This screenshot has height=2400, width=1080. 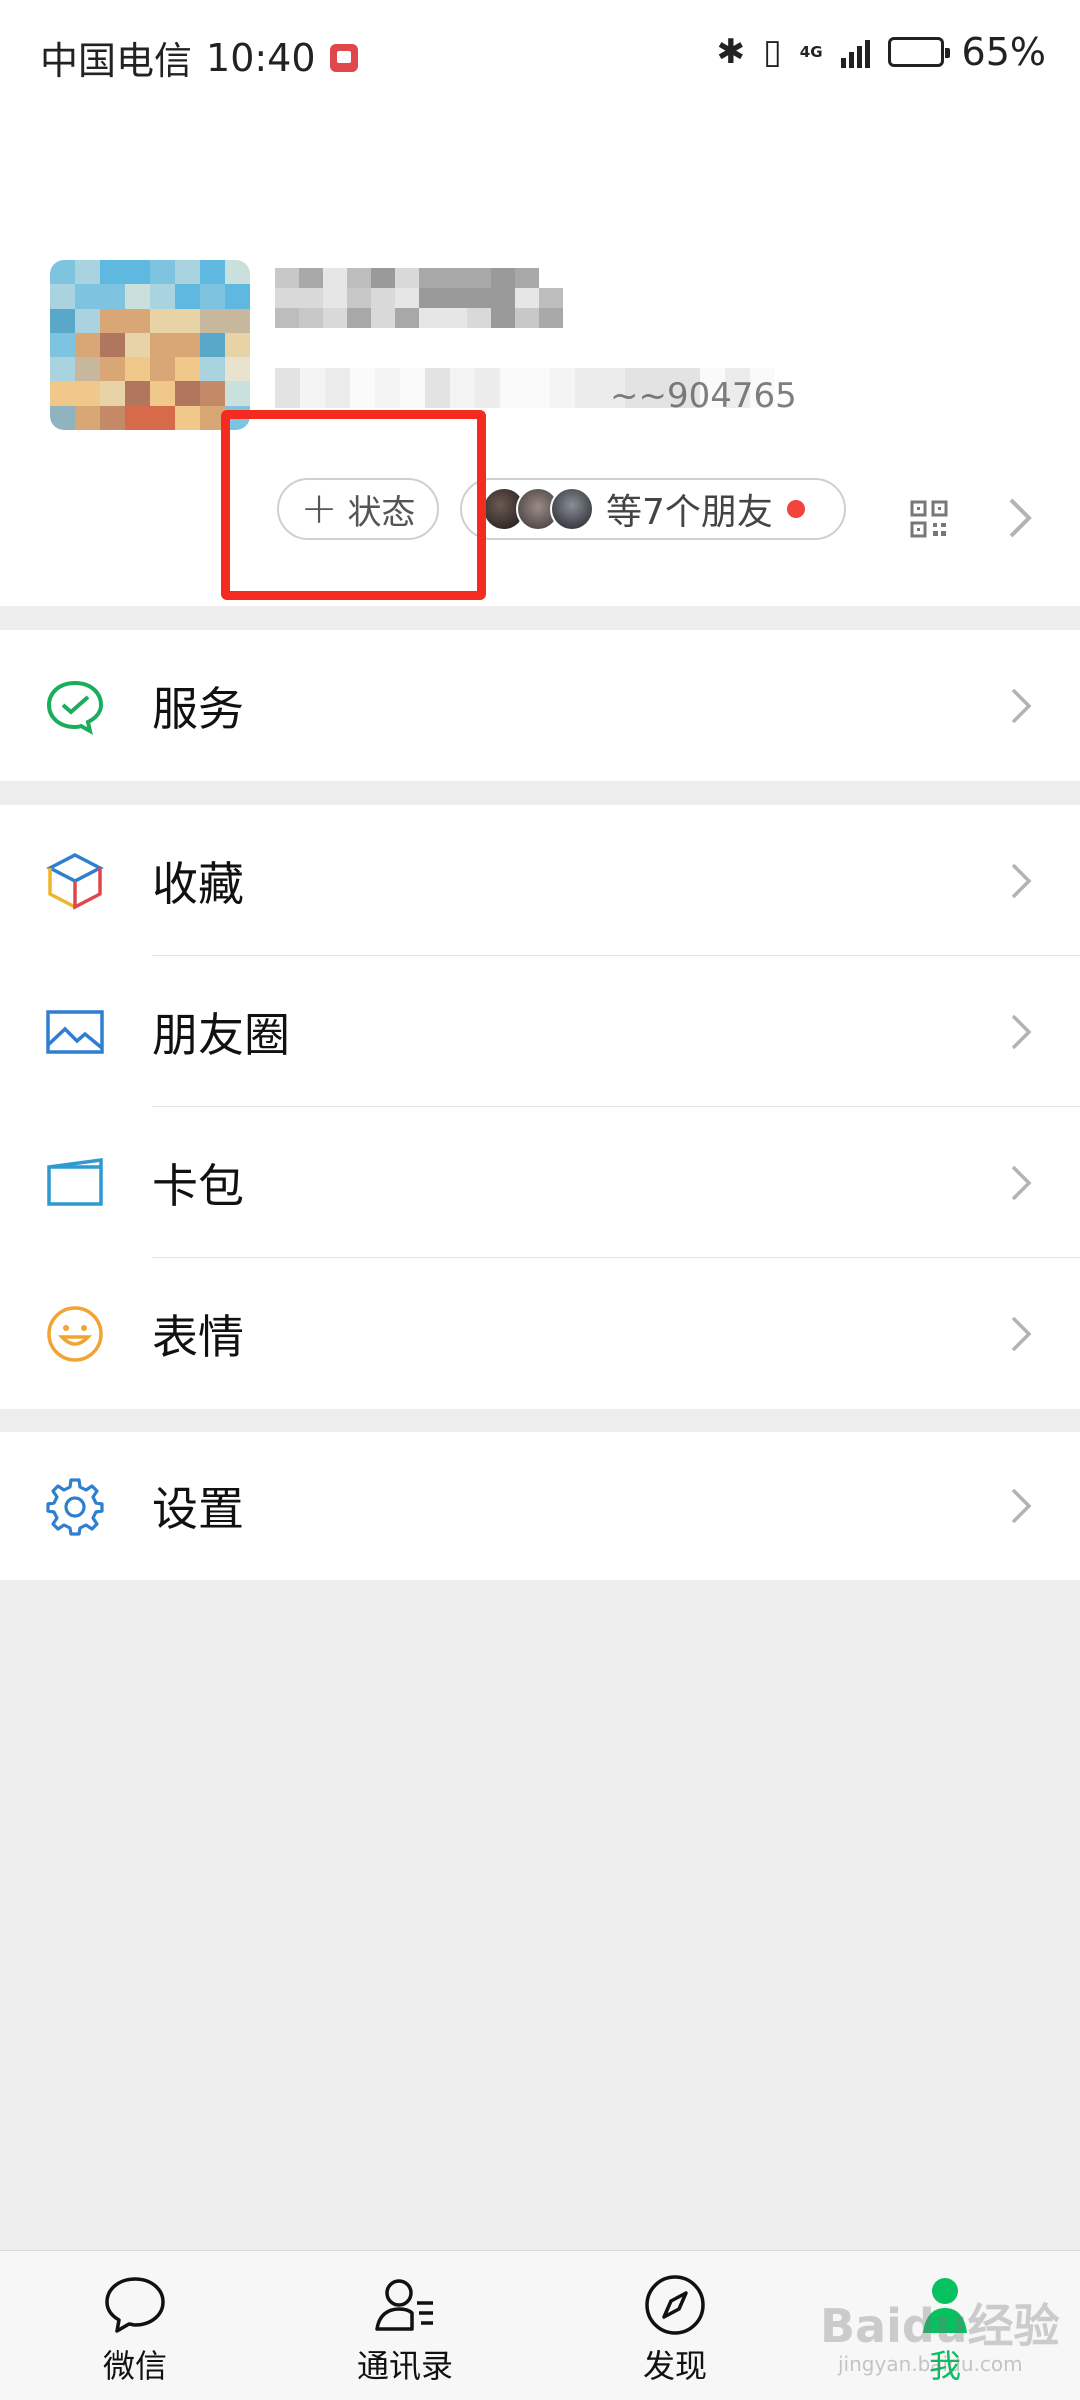 I want to click on status-bar-left: 中国电信 10:40, so click(x=199, y=57).